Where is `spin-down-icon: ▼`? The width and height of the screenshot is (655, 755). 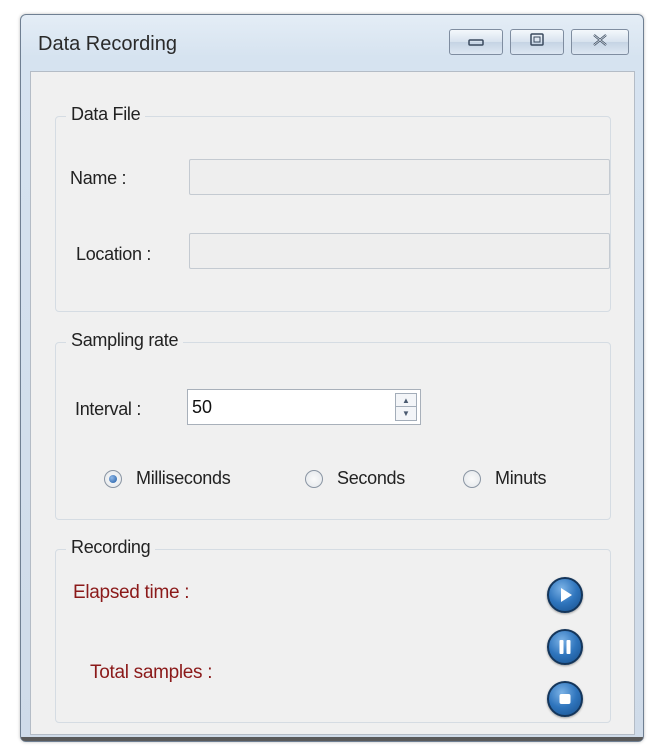
spin-down-icon: ▼ is located at coordinates (406, 413).